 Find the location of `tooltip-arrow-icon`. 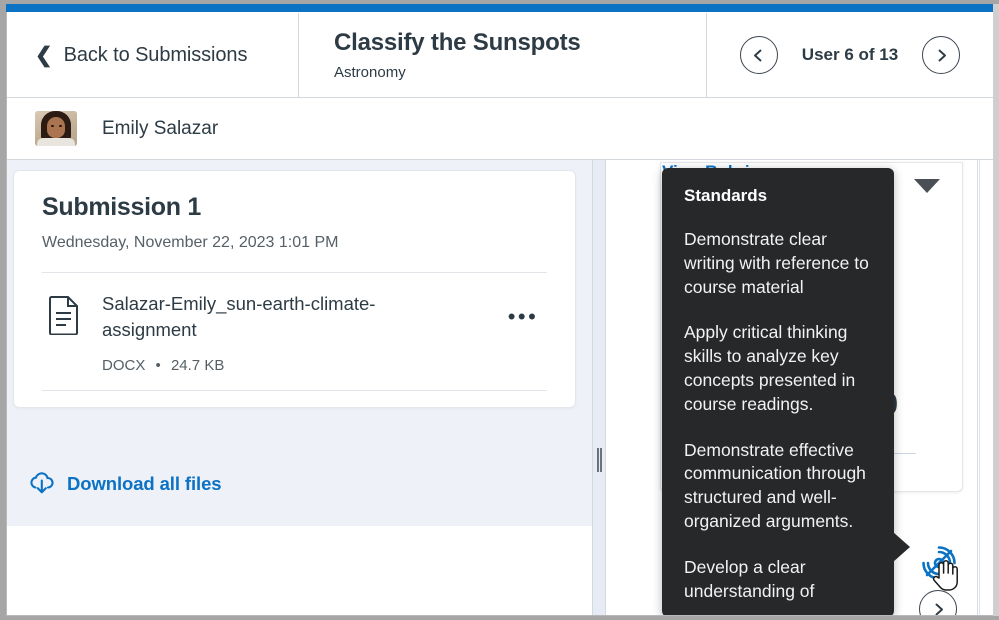

tooltip-arrow-icon is located at coordinates (901, 547).